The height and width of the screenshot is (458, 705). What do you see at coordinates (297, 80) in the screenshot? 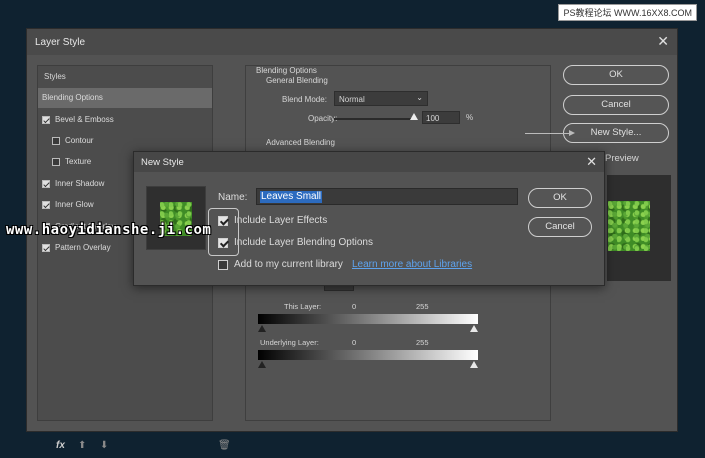
I see `general-blending-title: General Blending` at bounding box center [297, 80].